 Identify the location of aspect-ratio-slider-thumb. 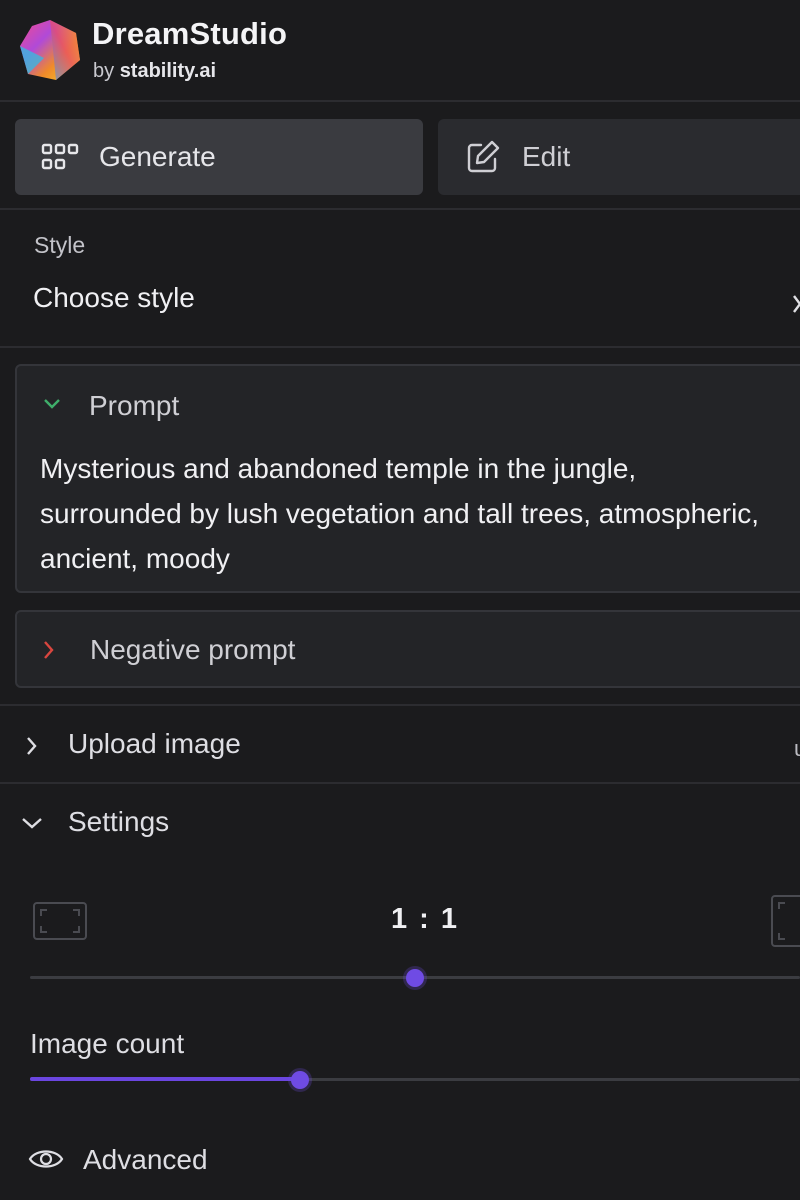
(415, 978).